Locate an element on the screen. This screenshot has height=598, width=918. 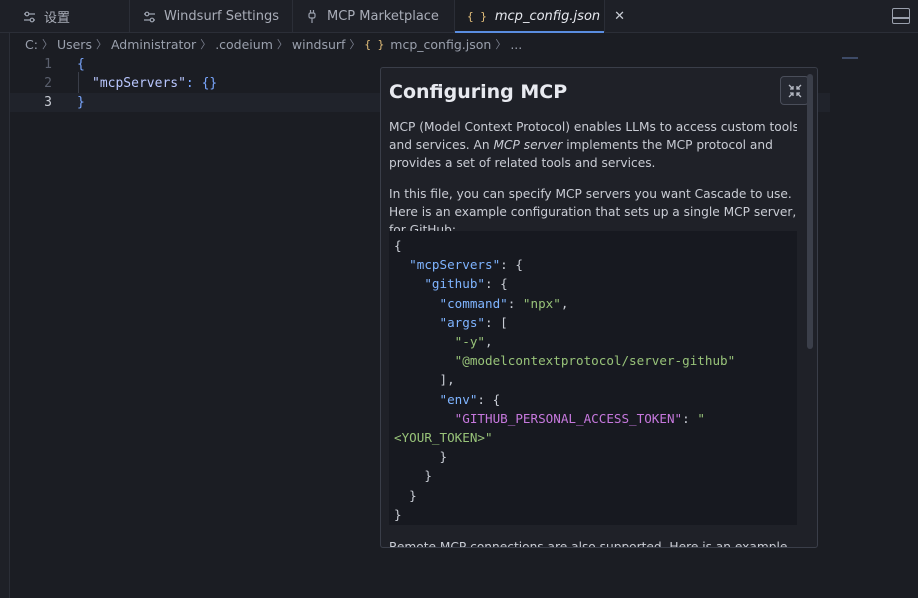
toggle-panel-layout-icon is located at coordinates (901, 16).